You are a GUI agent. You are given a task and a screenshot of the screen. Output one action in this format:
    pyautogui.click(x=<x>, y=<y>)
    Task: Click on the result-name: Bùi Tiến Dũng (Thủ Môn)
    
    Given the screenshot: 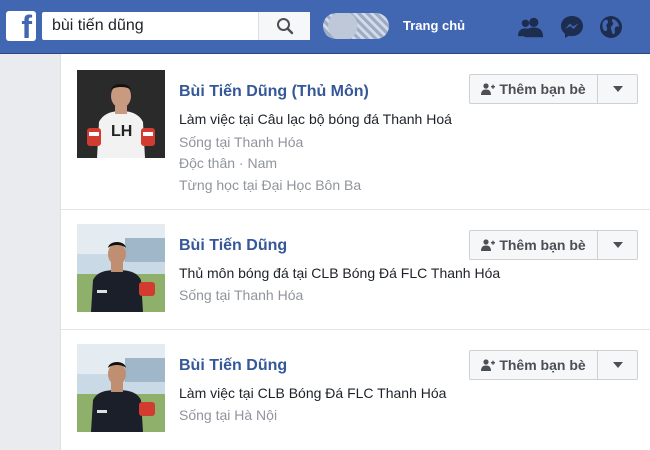 What is the action you would take?
    pyautogui.click(x=274, y=92)
    